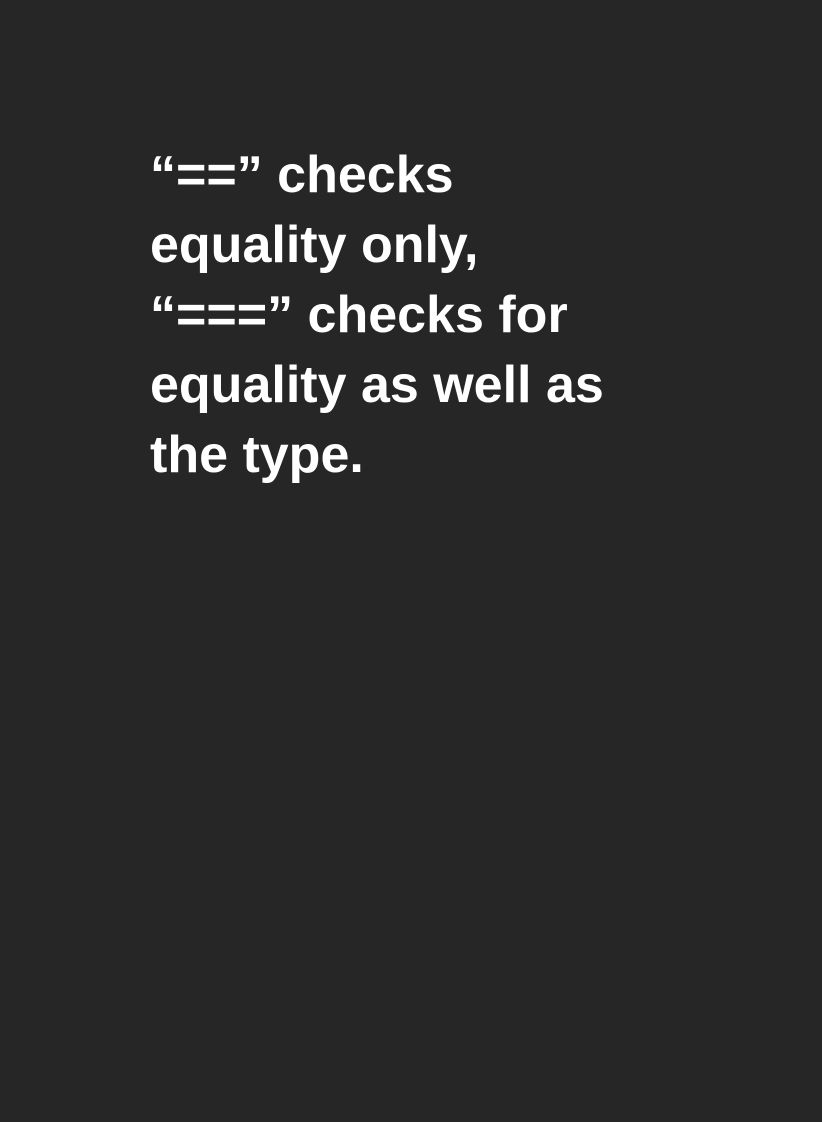 The width and height of the screenshot is (822, 1122). What do you see at coordinates (314, 245) in the screenshot?
I see `statement-line-2: equality only,` at bounding box center [314, 245].